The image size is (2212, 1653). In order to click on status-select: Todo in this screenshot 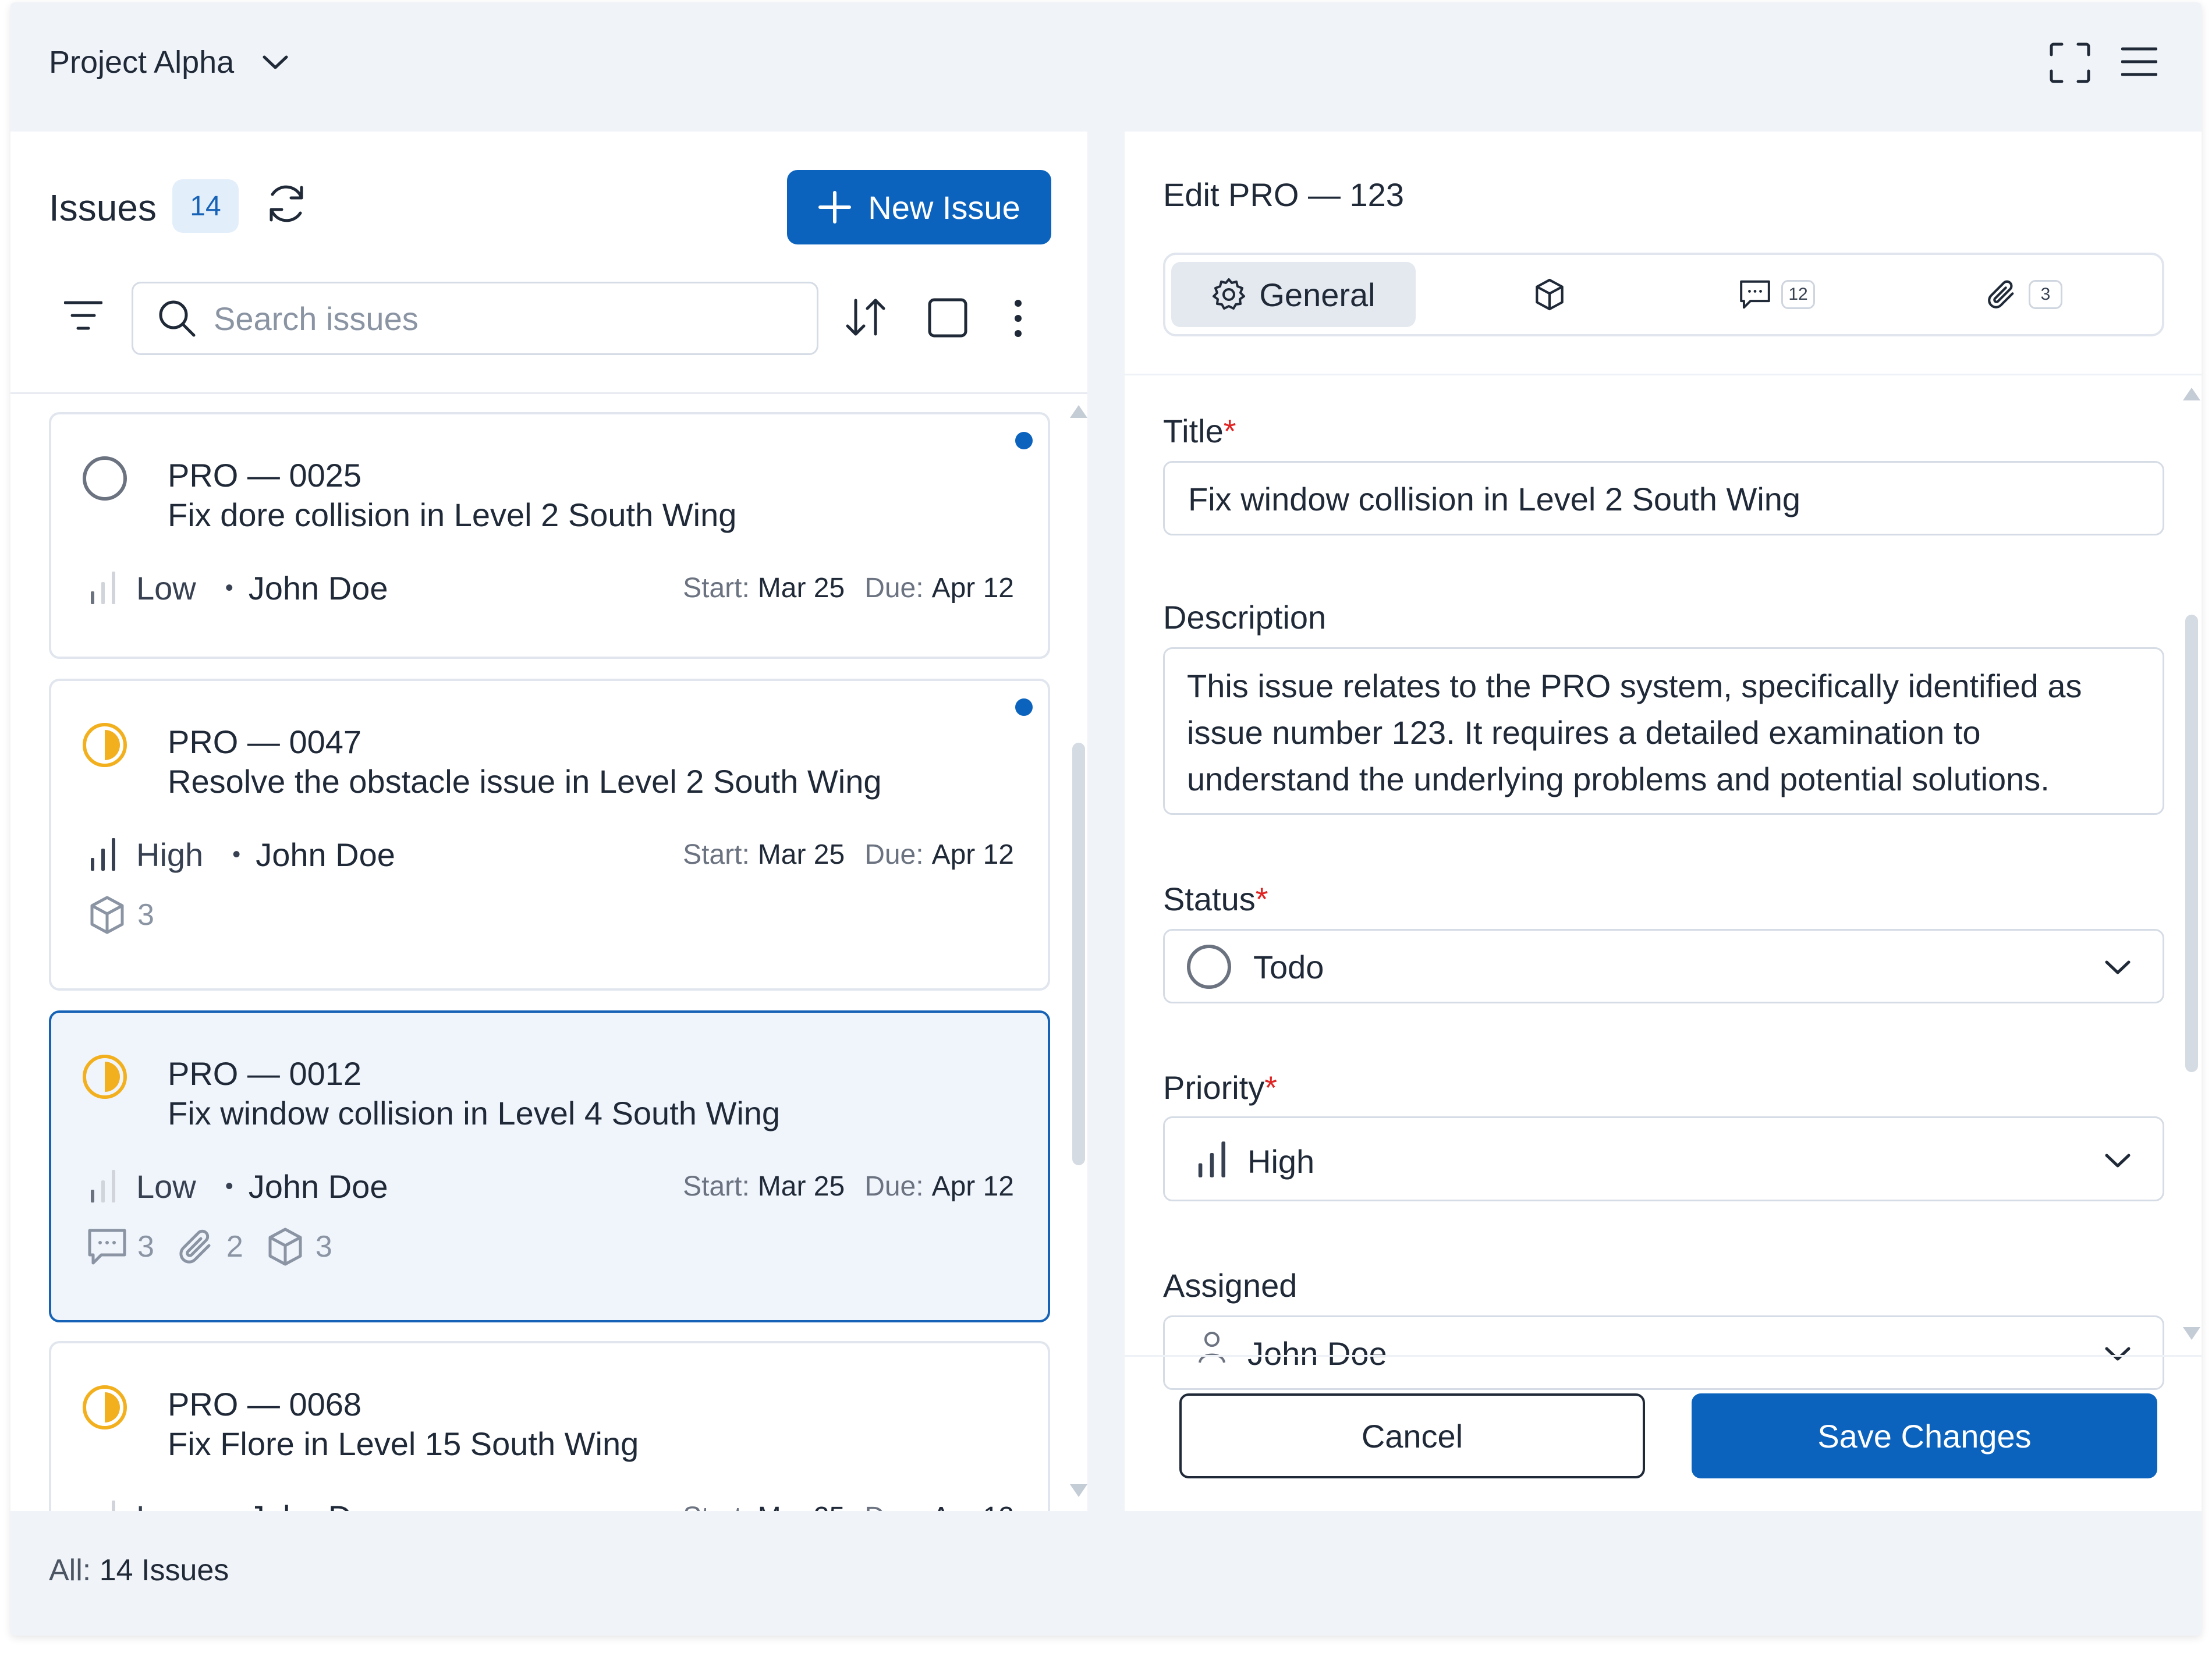, I will do `click(1664, 966)`.